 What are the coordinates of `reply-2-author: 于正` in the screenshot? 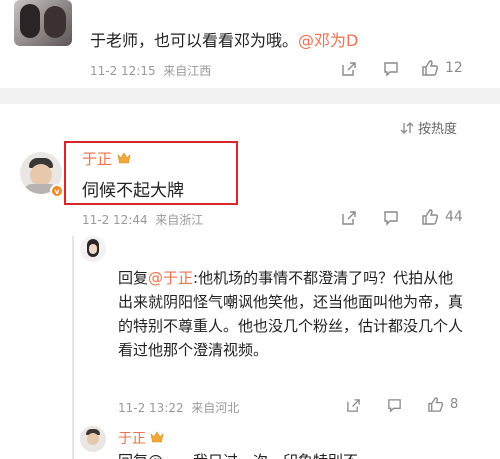 It's located at (141, 438).